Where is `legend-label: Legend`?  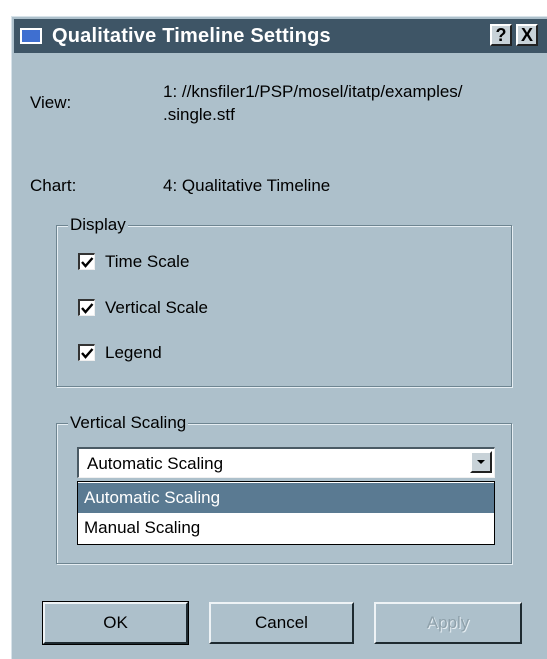
legend-label: Legend is located at coordinates (133, 352).